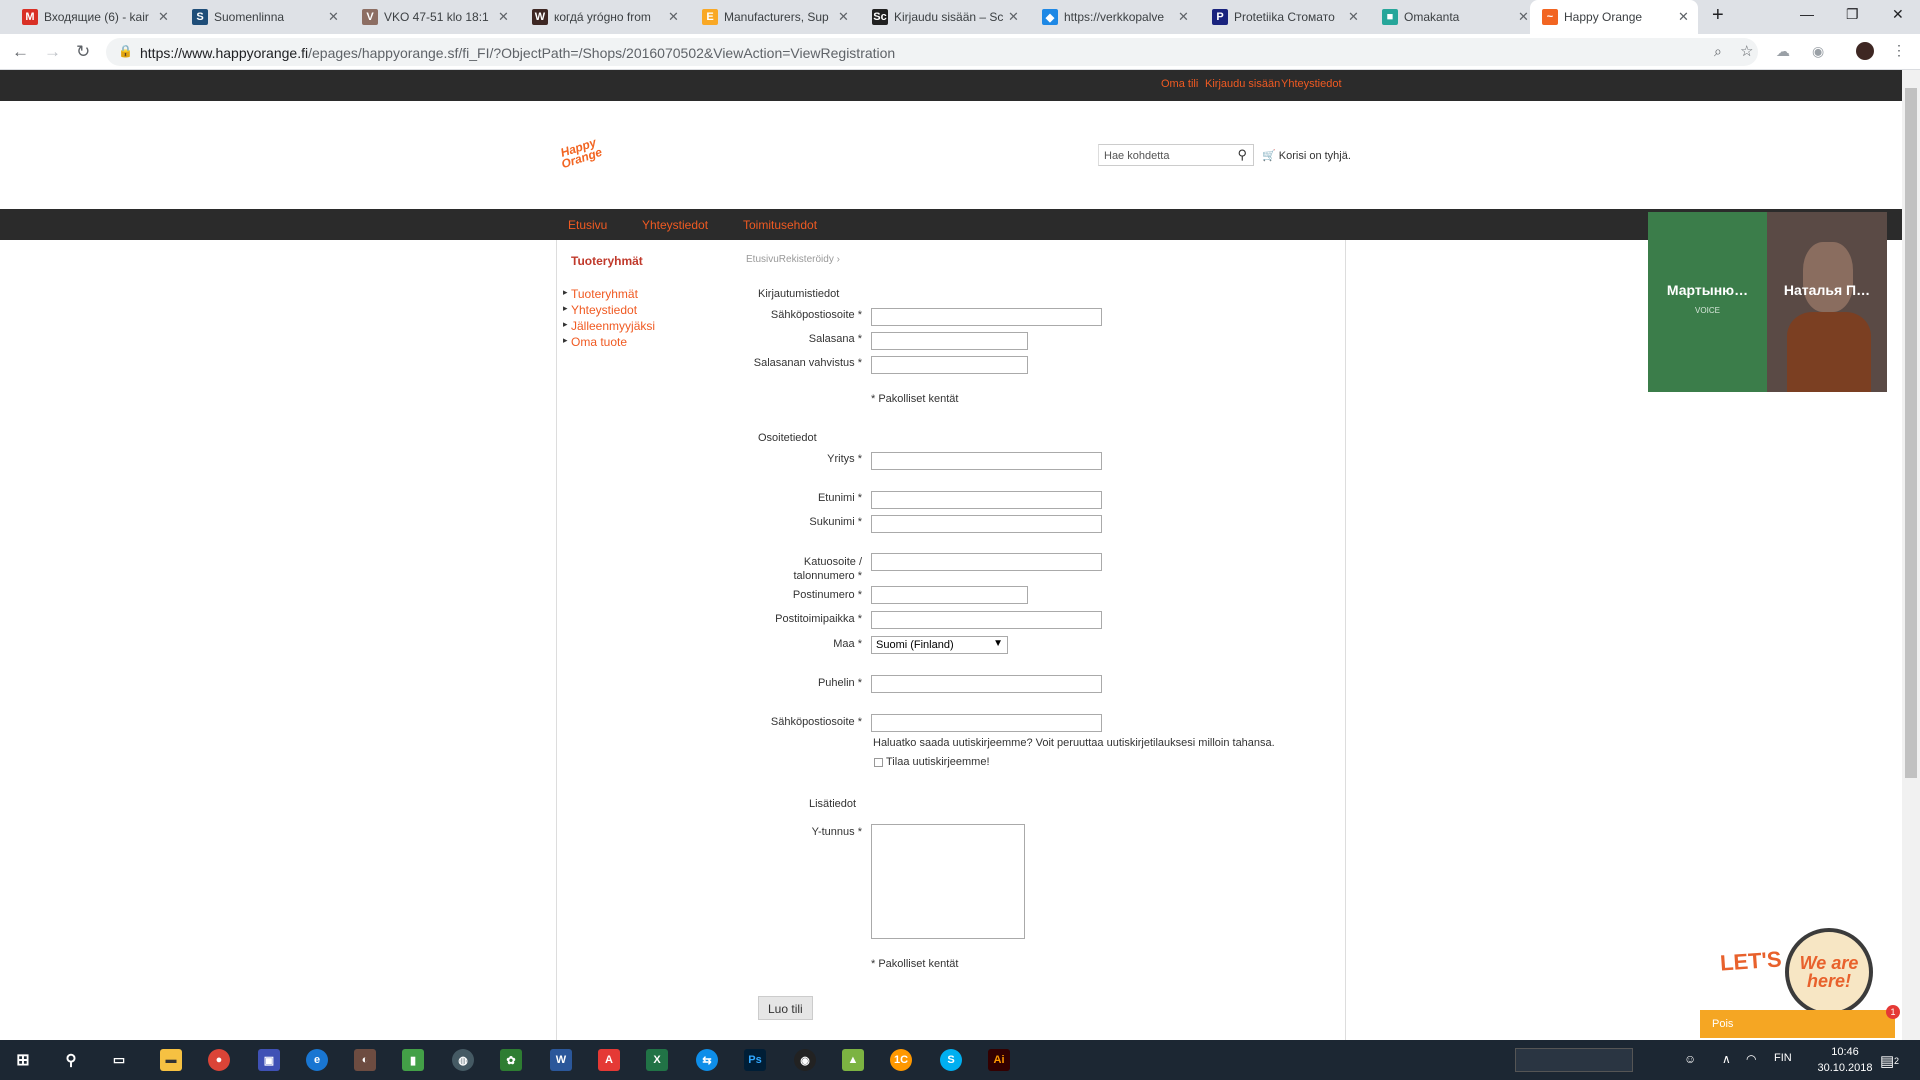 This screenshot has height=1080, width=1920. Describe the element at coordinates (1718, 51) in the screenshot. I see `zoom-icon: ⌕` at that location.